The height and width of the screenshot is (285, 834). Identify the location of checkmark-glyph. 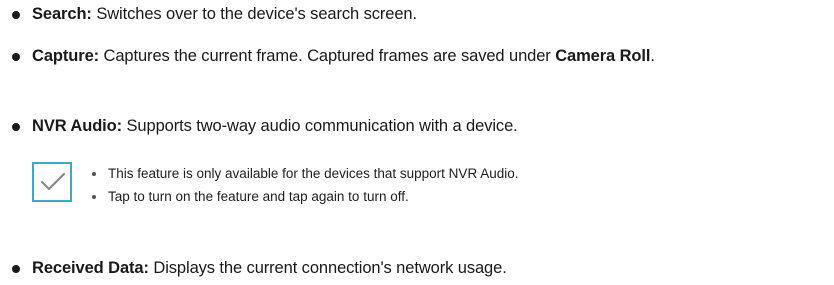
(53, 181).